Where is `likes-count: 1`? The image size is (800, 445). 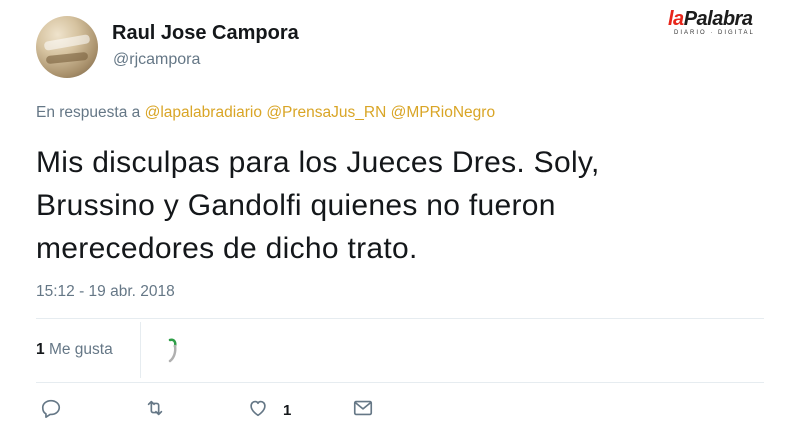
likes-count: 1 is located at coordinates (40, 349).